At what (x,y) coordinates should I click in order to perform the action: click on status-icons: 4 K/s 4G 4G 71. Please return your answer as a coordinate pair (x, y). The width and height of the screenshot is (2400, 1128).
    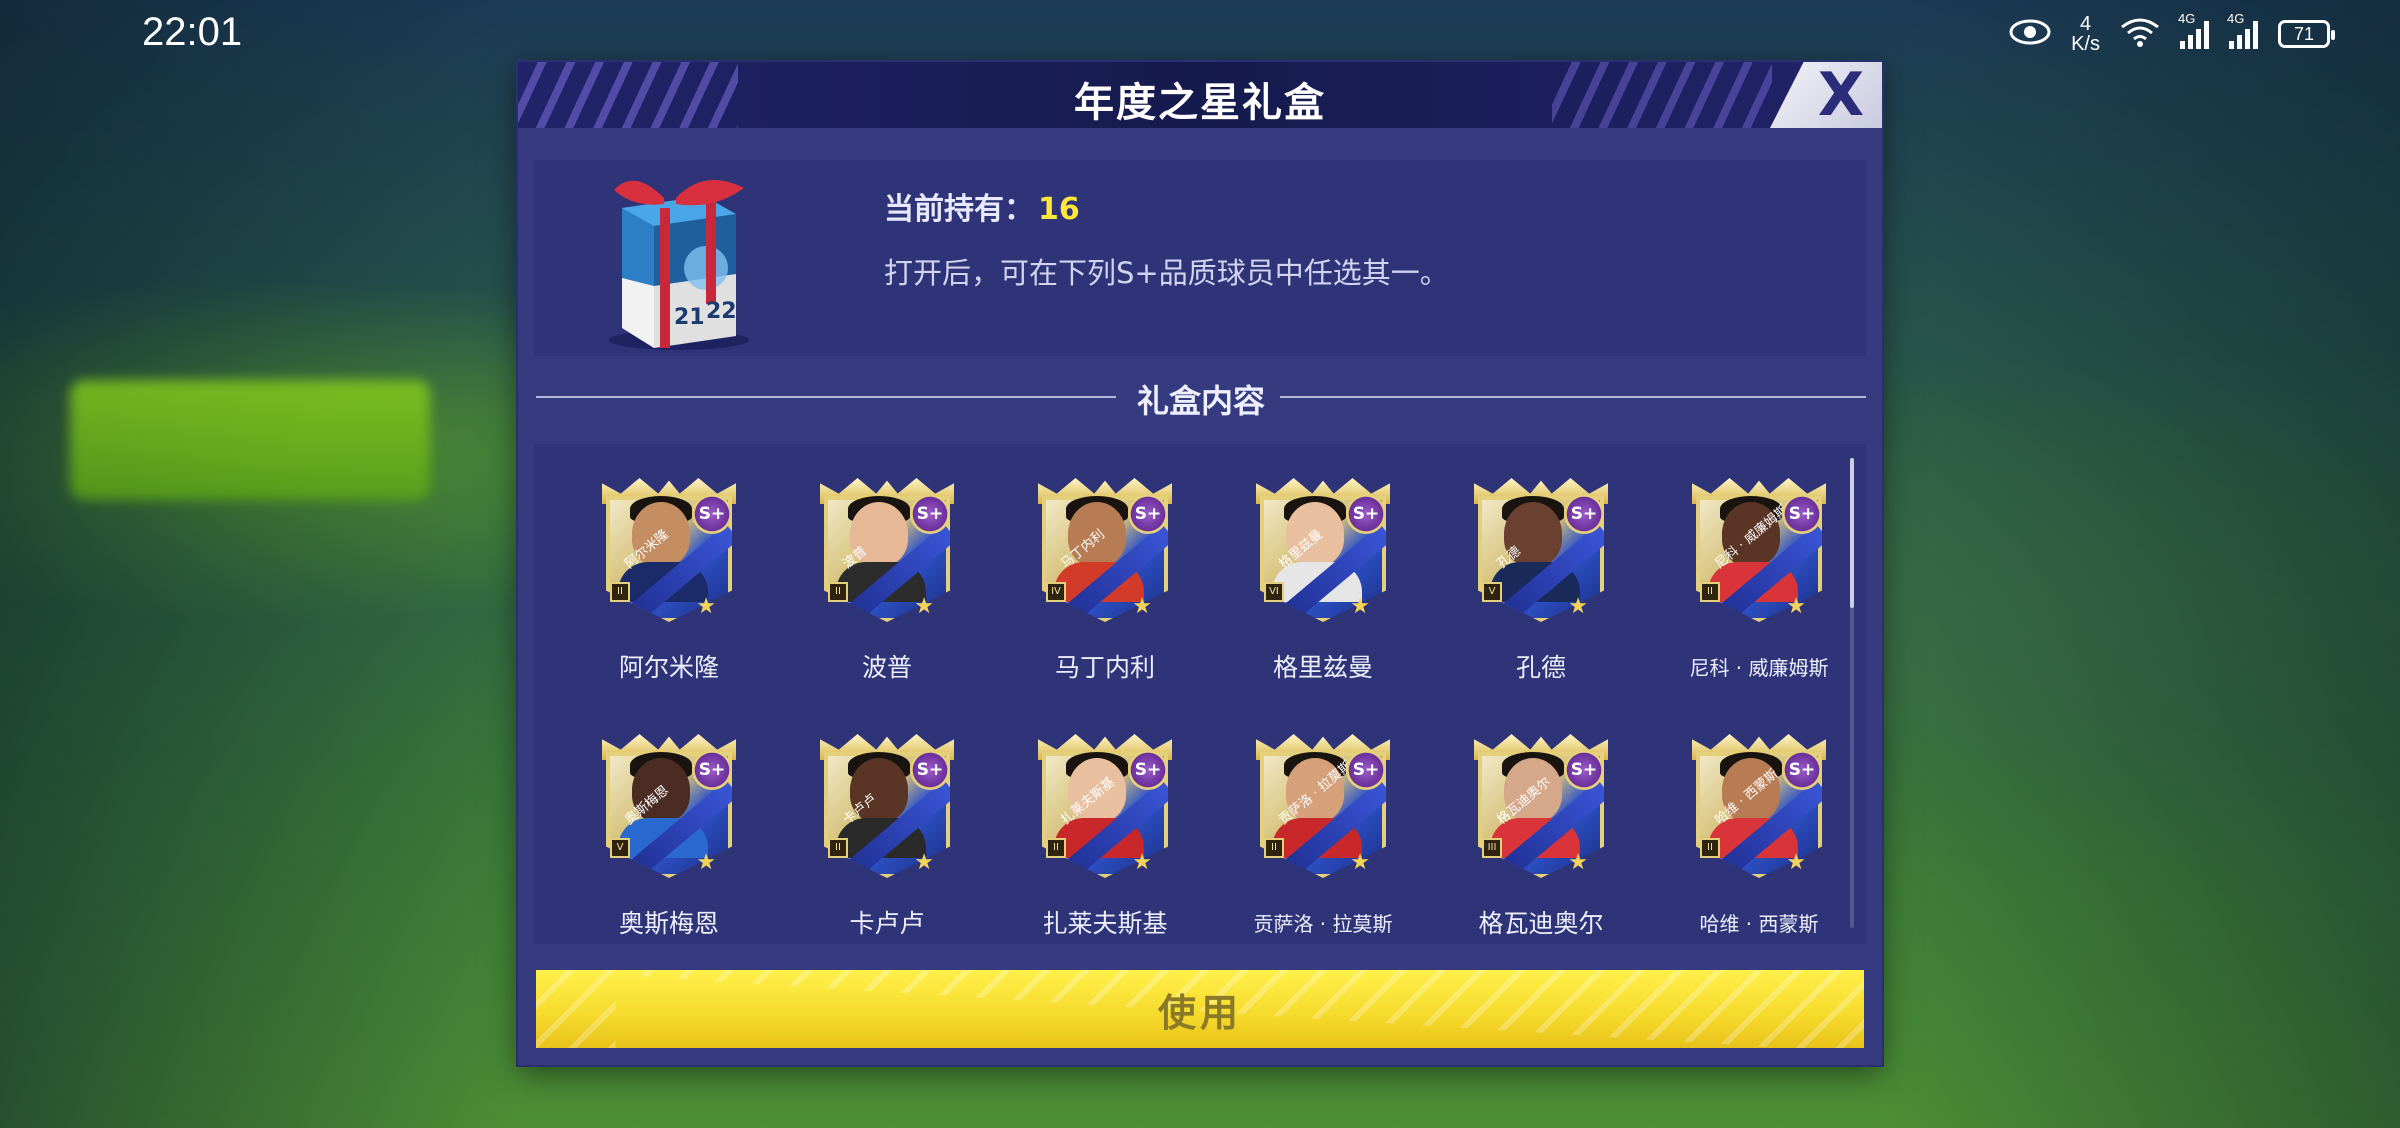
    Looking at the image, I should click on (2172, 32).